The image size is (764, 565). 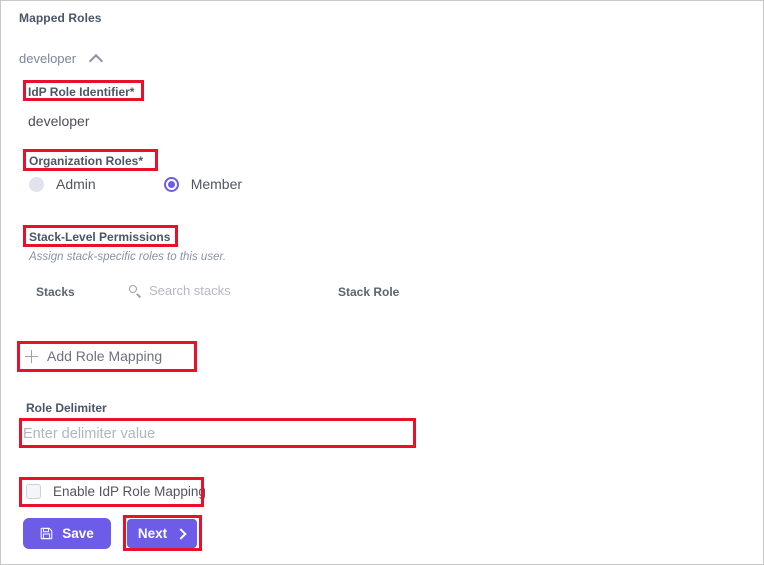 I want to click on save-button: Save, so click(x=67, y=533).